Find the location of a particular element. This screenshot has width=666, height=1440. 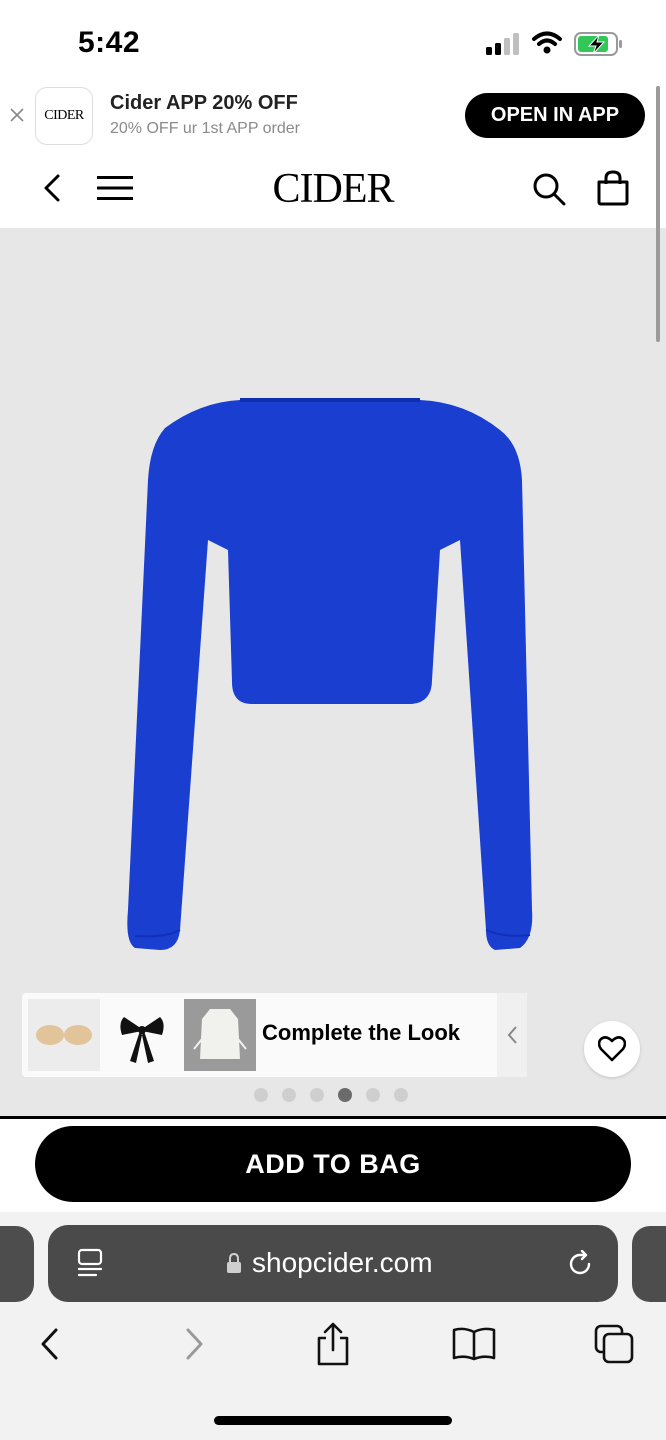

home-indicator is located at coordinates (333, 1420).